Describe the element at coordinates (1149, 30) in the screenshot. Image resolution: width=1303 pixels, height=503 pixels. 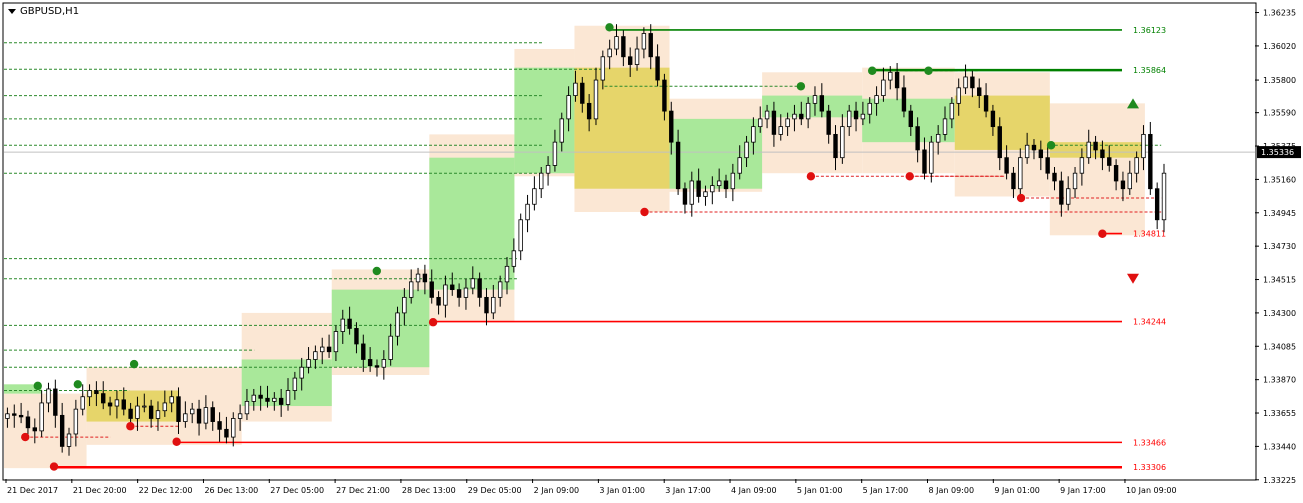
I see `level-label: 1.36123` at that location.